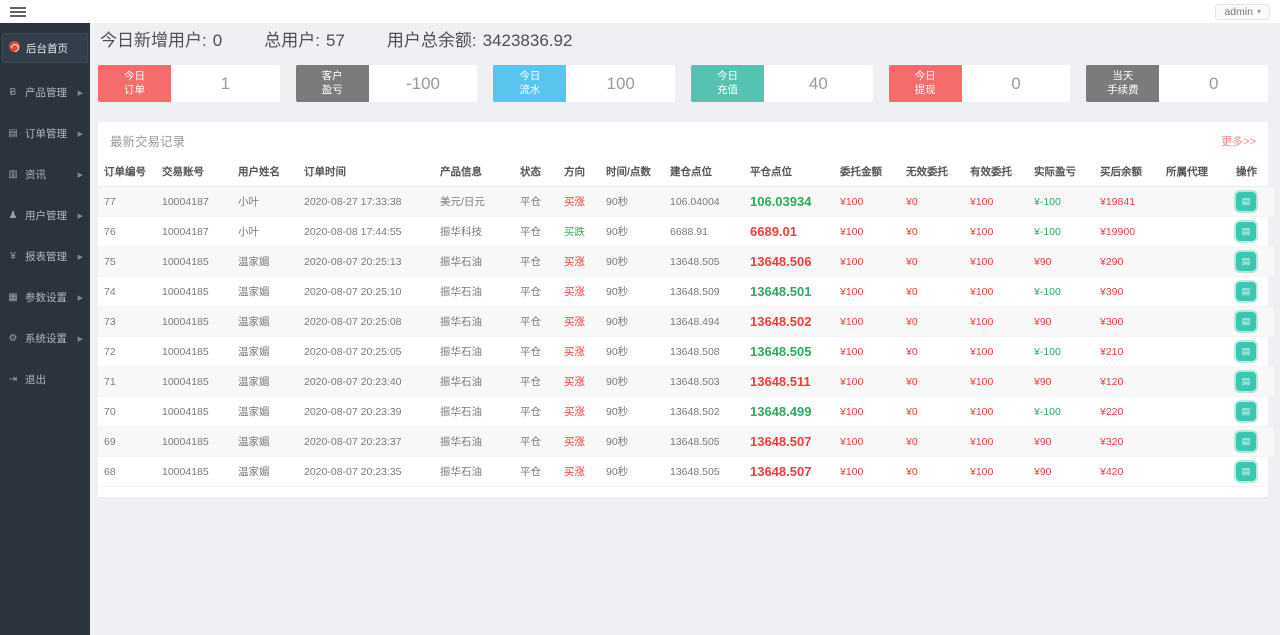 The height and width of the screenshot is (635, 1280). What do you see at coordinates (45, 297) in the screenshot?
I see `sidebar-item-params: ▦ 参数设置 ▶` at bounding box center [45, 297].